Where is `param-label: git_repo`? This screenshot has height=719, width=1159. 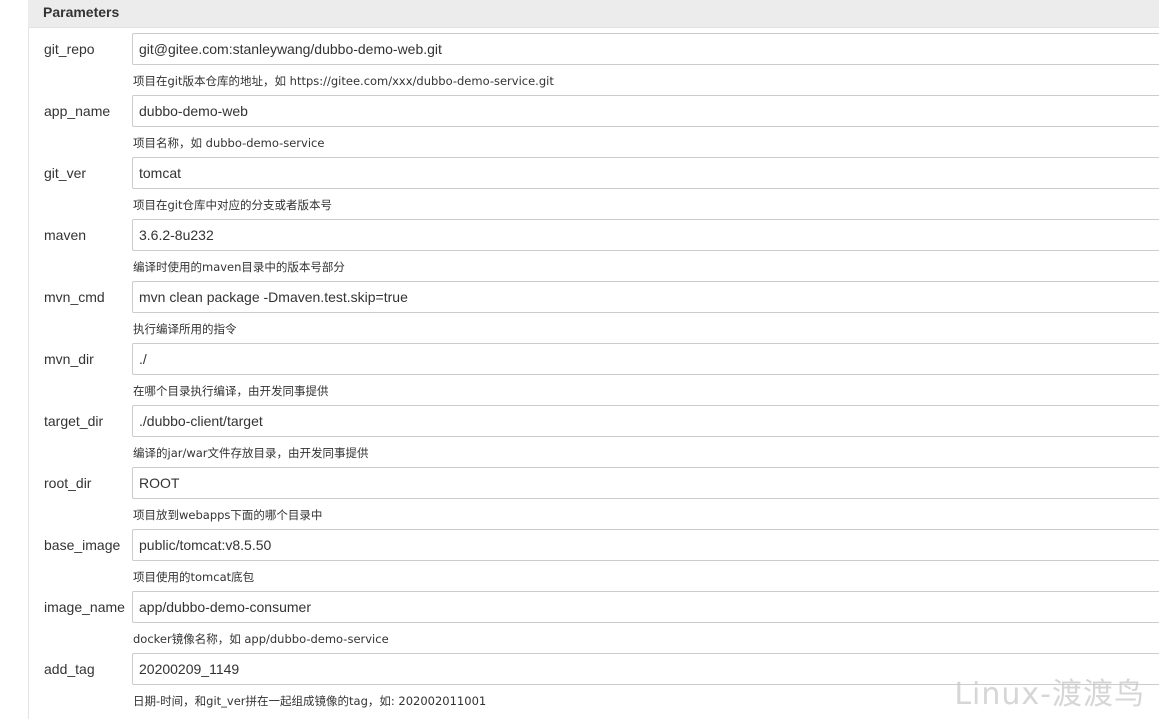 param-label: git_repo is located at coordinates (69, 49).